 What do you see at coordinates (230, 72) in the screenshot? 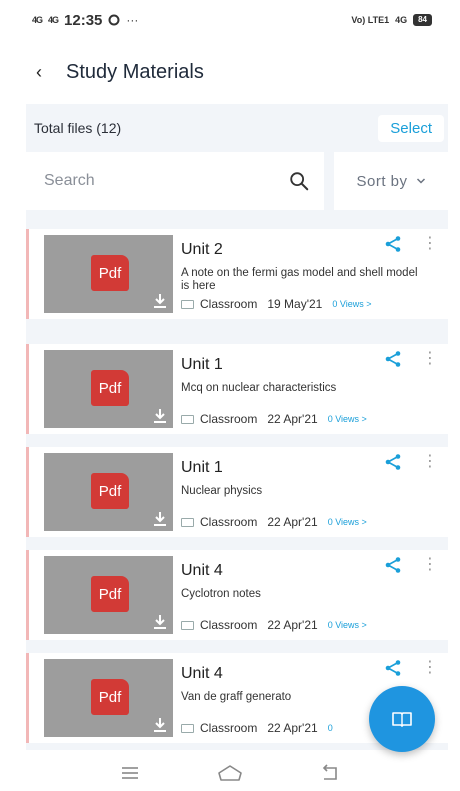
I see `app-header: ‹ Study Materials` at bounding box center [230, 72].